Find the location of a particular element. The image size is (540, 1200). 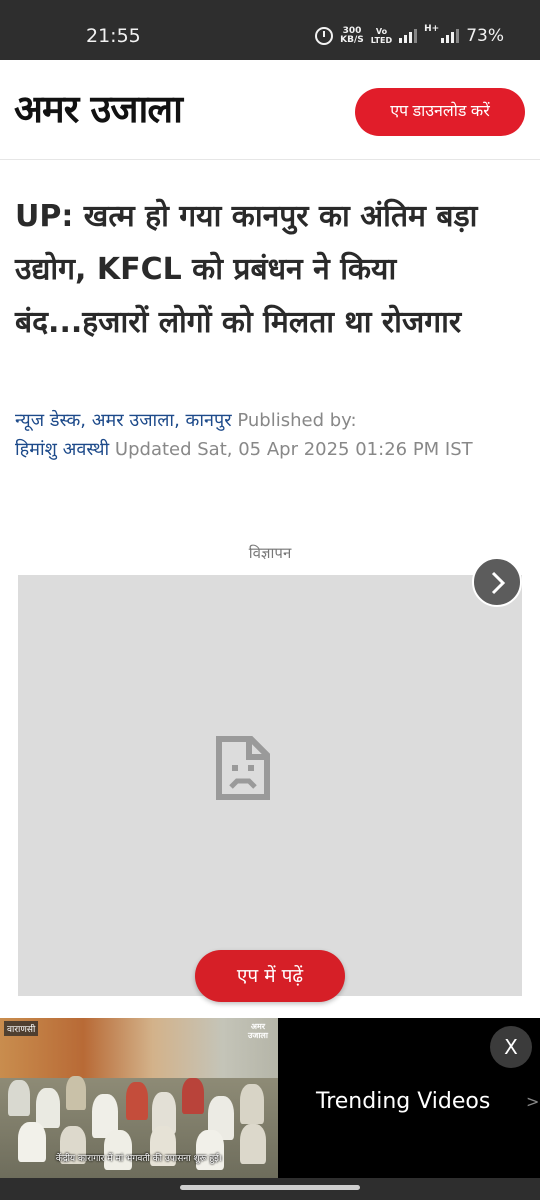

updated-timestamp: Updated Sat, 05 Apr 2025 01:26 PM IST is located at coordinates (293, 449).